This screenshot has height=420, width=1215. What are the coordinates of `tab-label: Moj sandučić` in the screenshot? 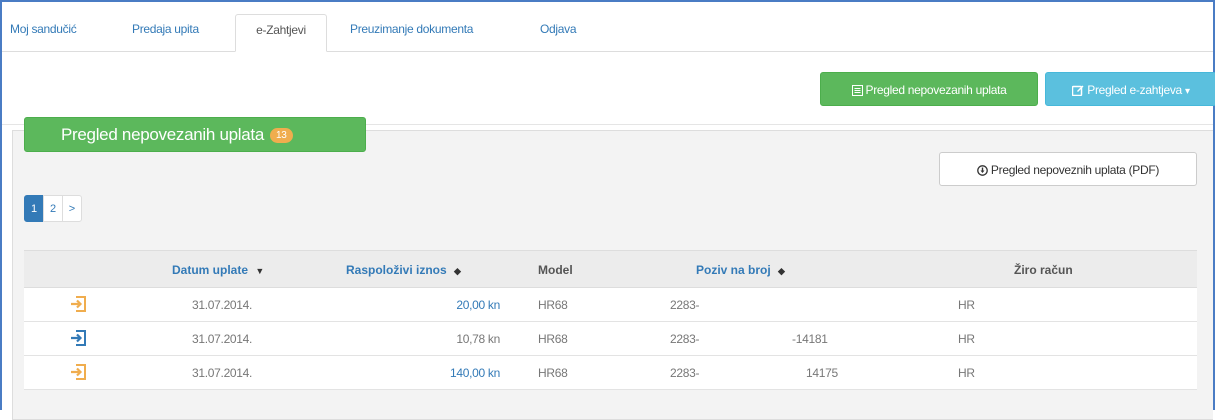 It's located at (43, 29).